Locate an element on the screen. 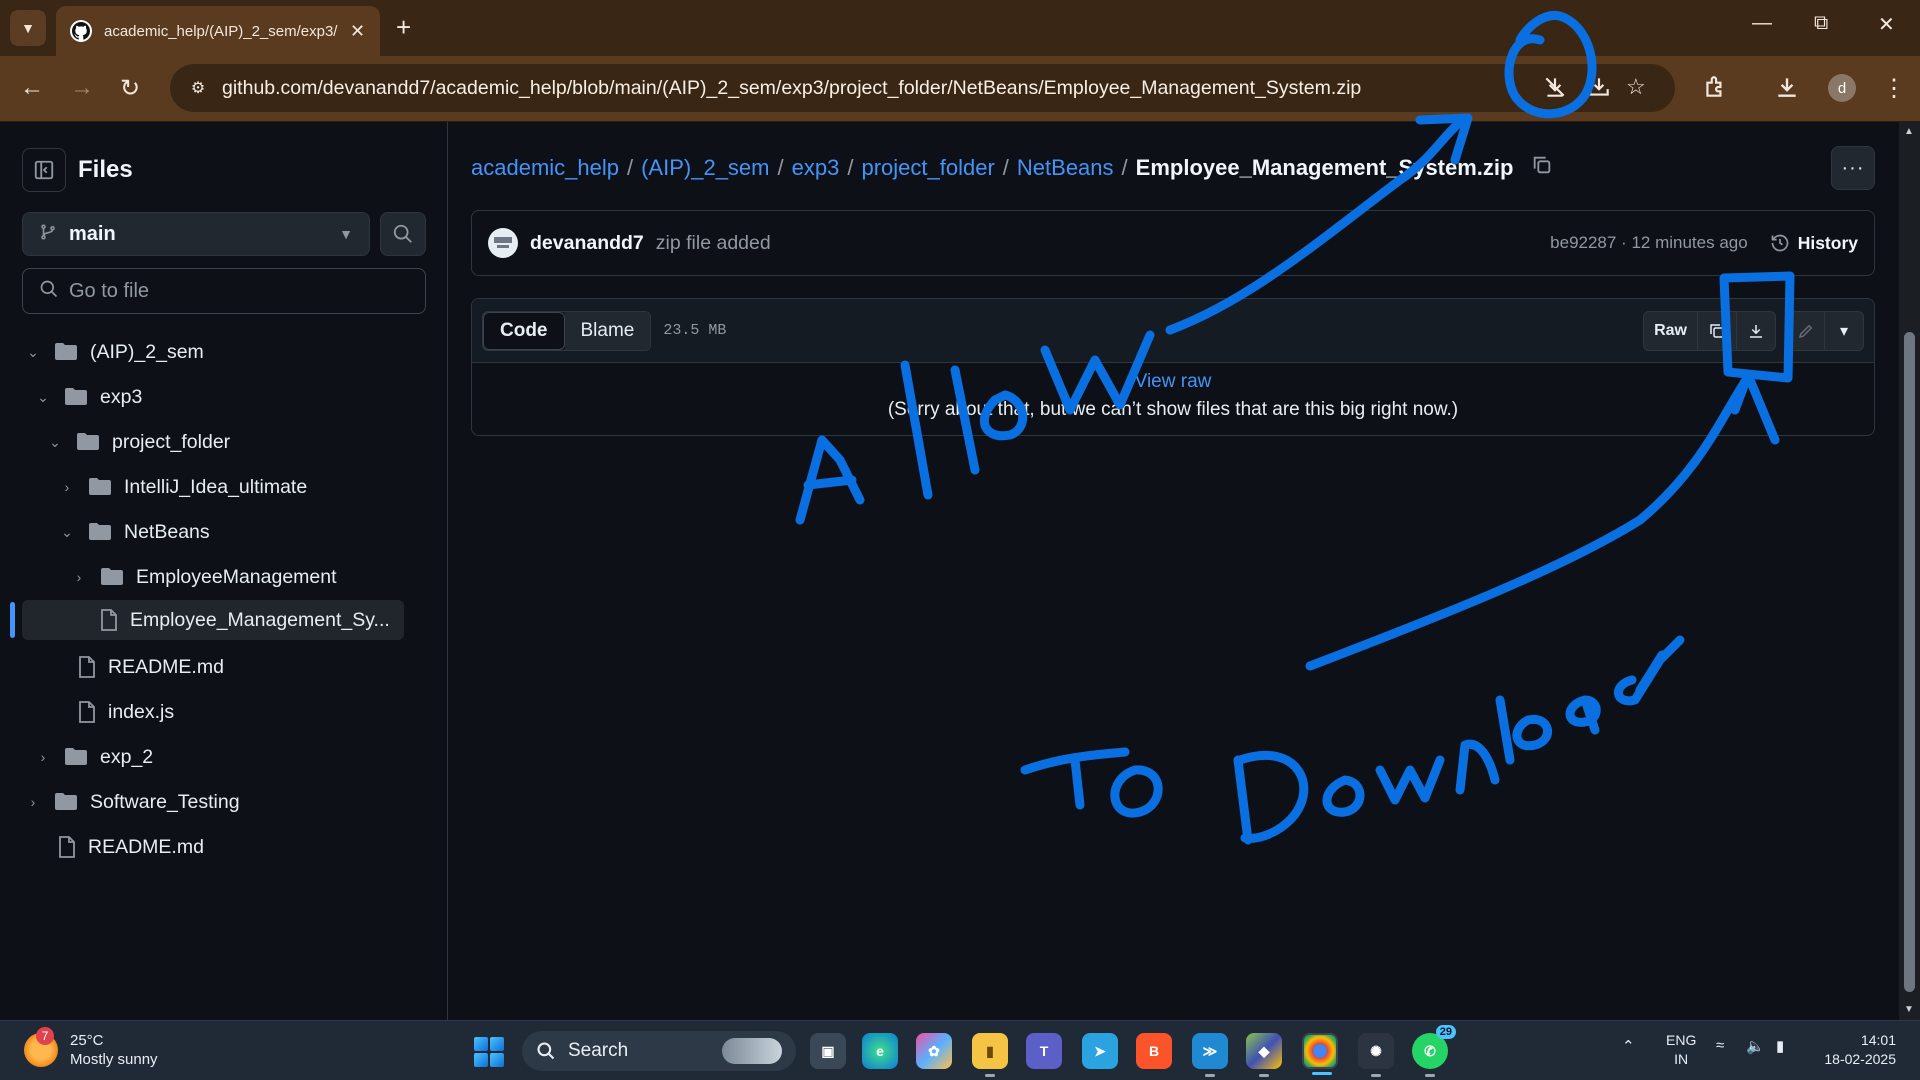 The height and width of the screenshot is (1080, 1920). code-tab: Code is located at coordinates (524, 330).